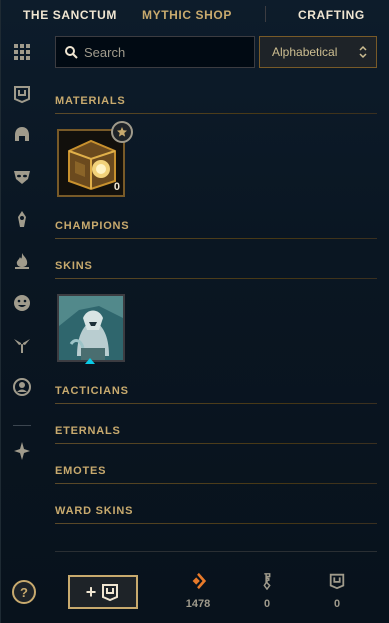 The image size is (389, 623). Describe the element at coordinates (198, 591) in the screenshot. I see `orange-essence-counter: 1478` at that location.